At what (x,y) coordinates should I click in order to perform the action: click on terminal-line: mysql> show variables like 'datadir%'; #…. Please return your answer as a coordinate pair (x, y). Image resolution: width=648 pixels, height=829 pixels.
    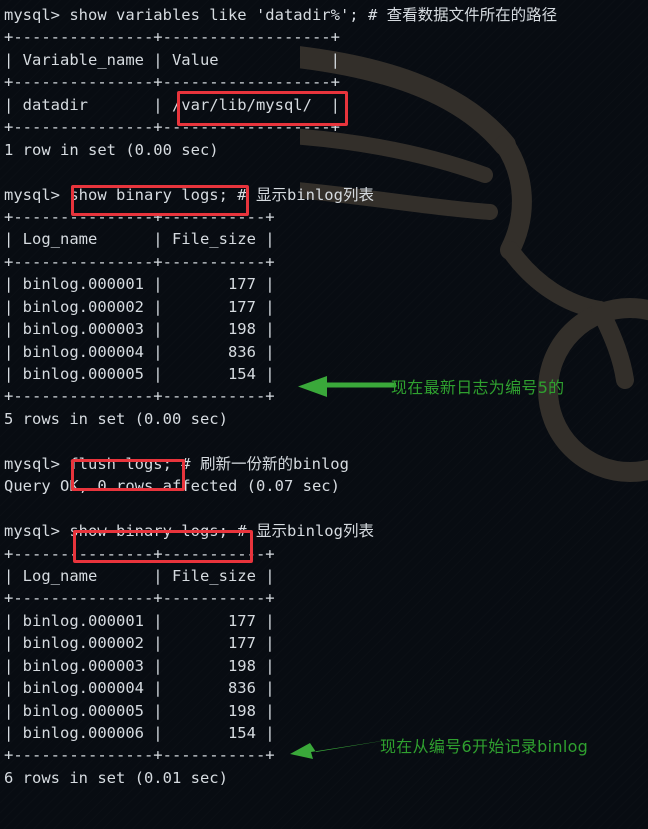
    Looking at the image, I should click on (281, 15).